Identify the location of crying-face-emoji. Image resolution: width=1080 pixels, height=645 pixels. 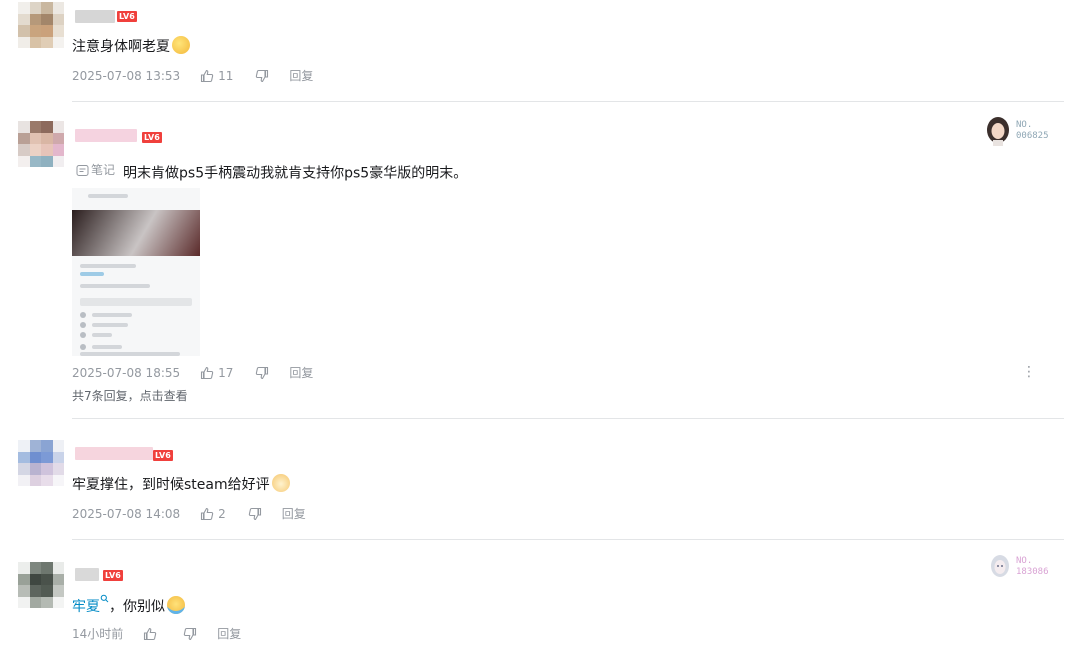
(176, 605).